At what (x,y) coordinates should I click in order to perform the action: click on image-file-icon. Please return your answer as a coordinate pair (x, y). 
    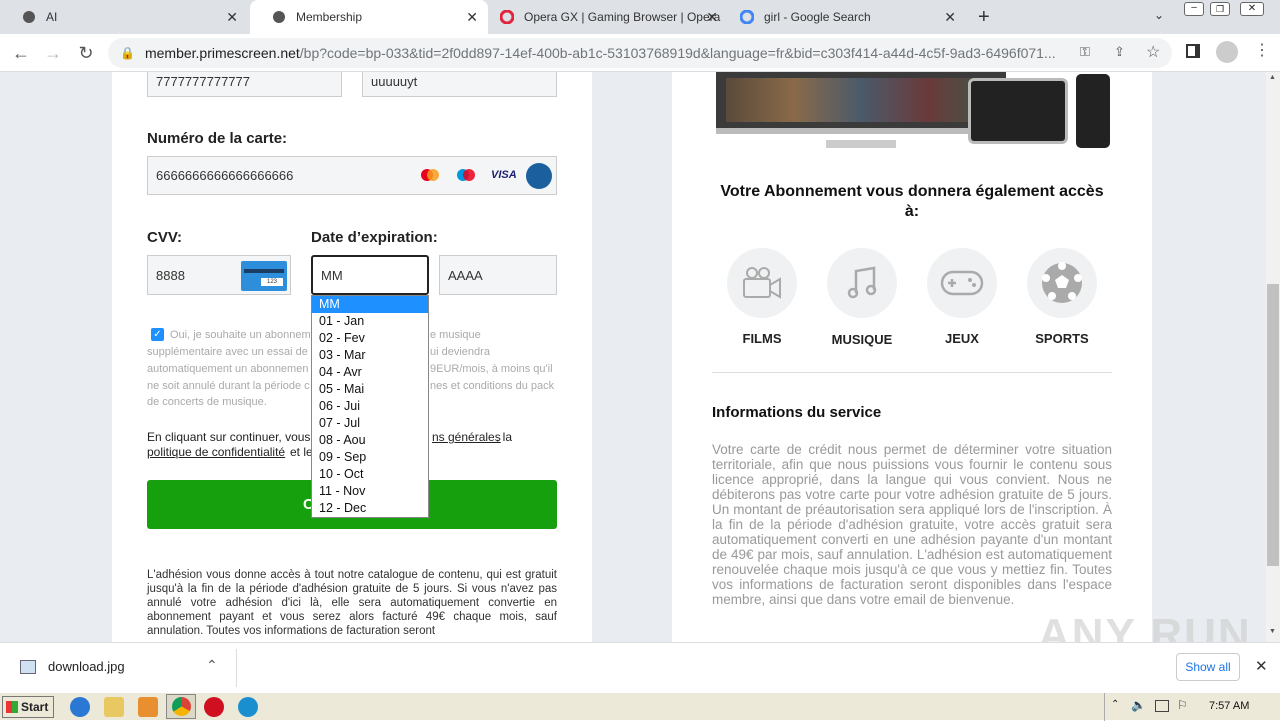
    Looking at the image, I should click on (28, 667).